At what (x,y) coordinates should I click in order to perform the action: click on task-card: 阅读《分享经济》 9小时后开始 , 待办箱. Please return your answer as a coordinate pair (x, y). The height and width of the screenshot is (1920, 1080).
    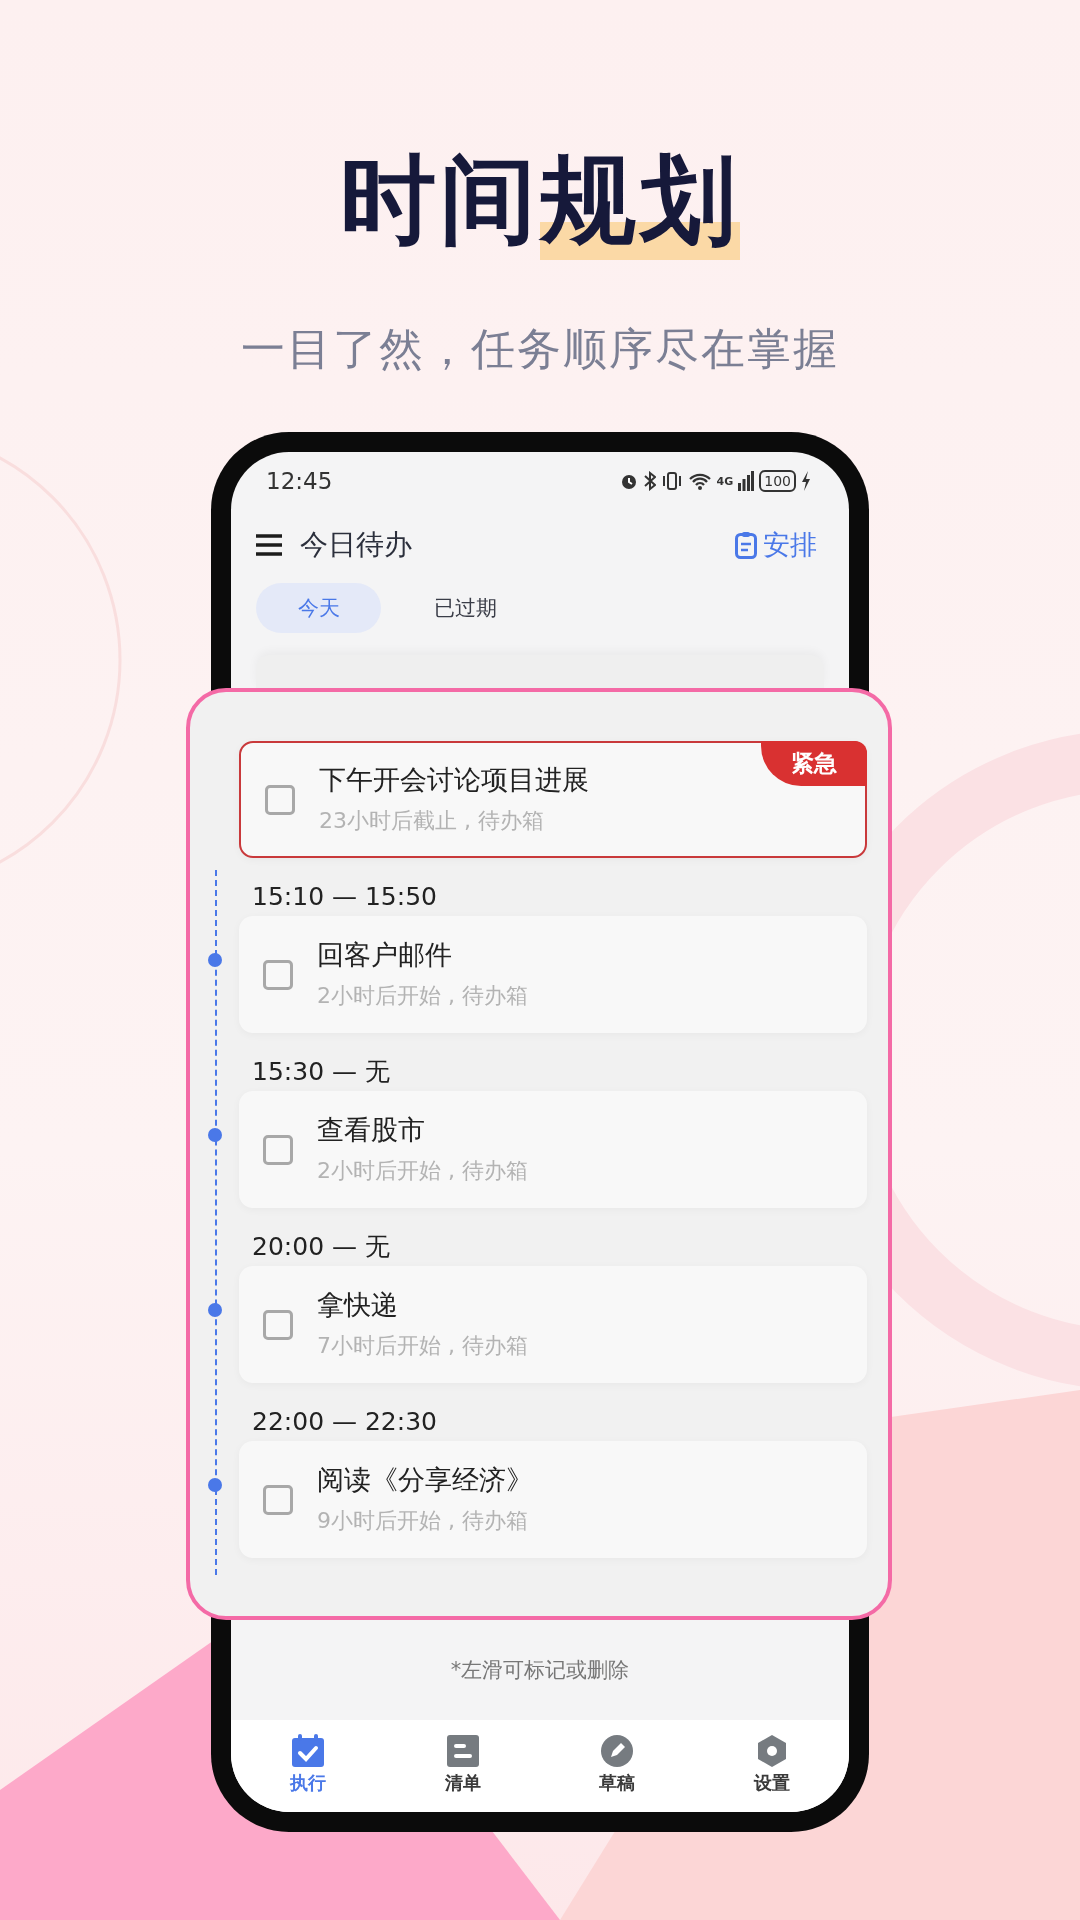
    Looking at the image, I should click on (553, 1499).